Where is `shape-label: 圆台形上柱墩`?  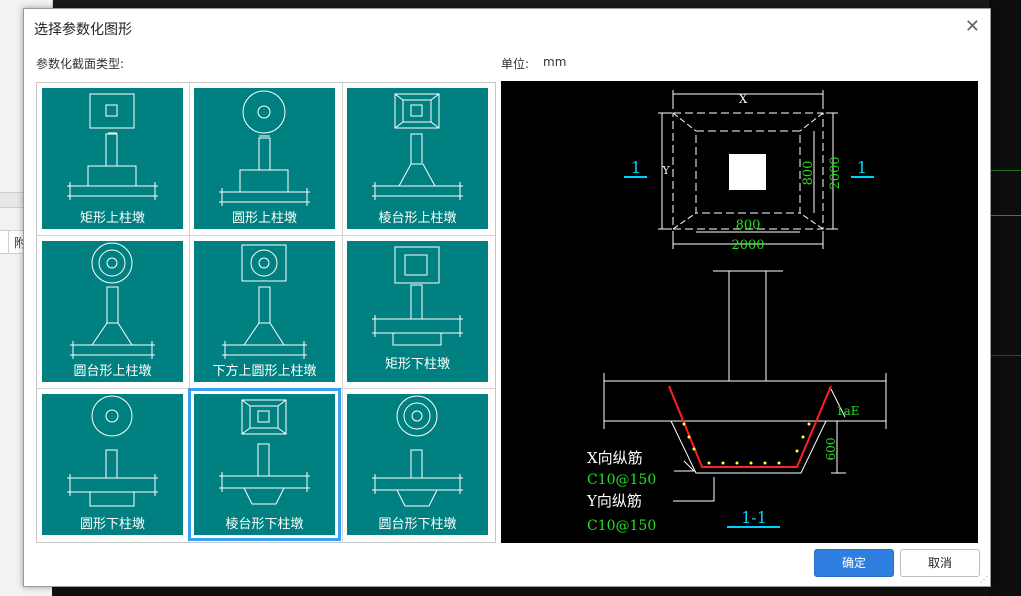
shape-label: 圆台形上柱墩 is located at coordinates (112, 371).